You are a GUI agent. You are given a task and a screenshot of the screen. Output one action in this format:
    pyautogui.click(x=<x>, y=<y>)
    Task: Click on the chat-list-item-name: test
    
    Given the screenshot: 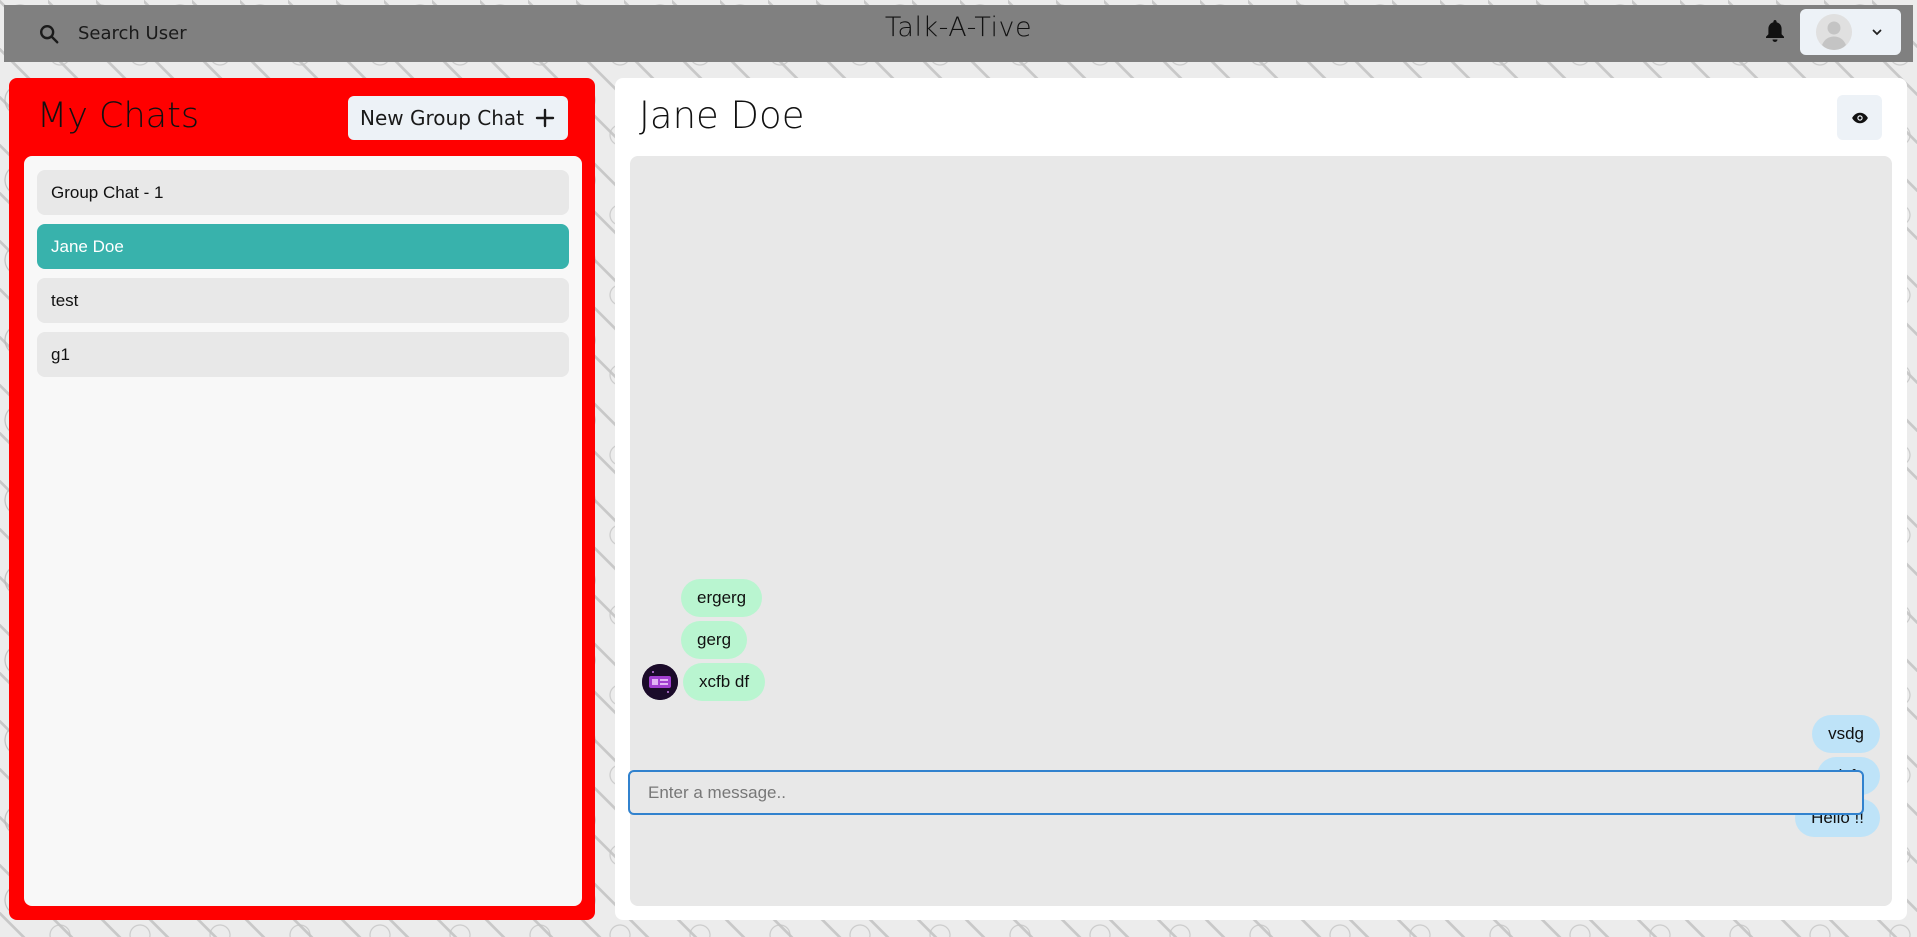 What is the action you would take?
    pyautogui.click(x=65, y=300)
    